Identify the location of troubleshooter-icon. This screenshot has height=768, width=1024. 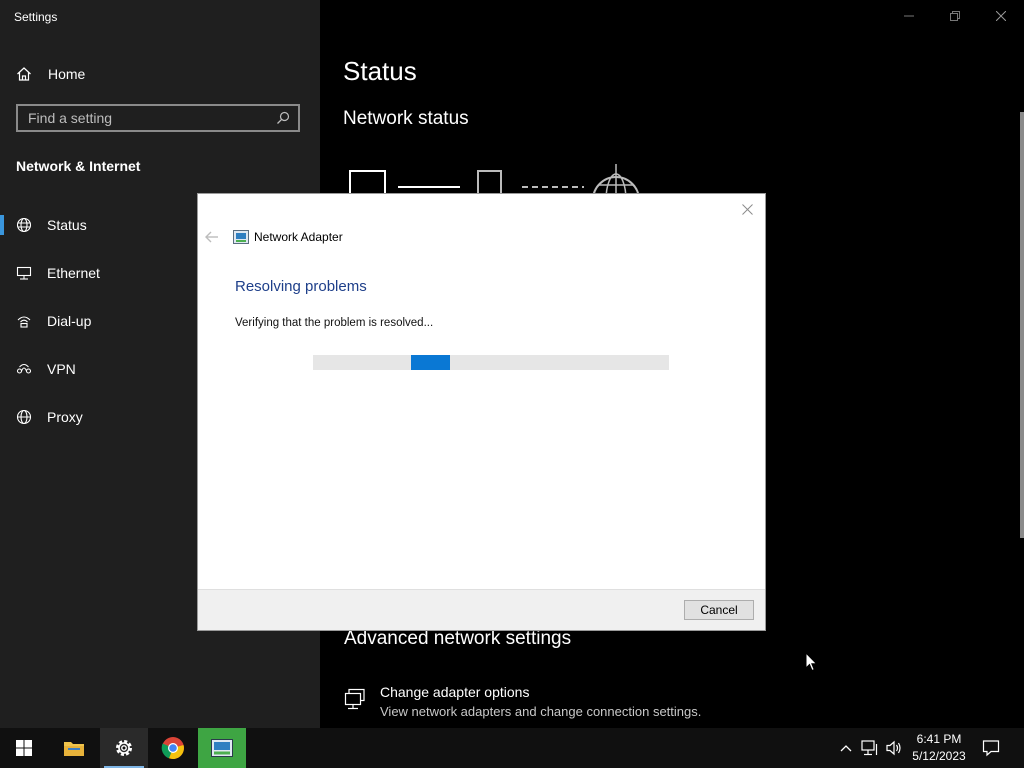
(222, 748).